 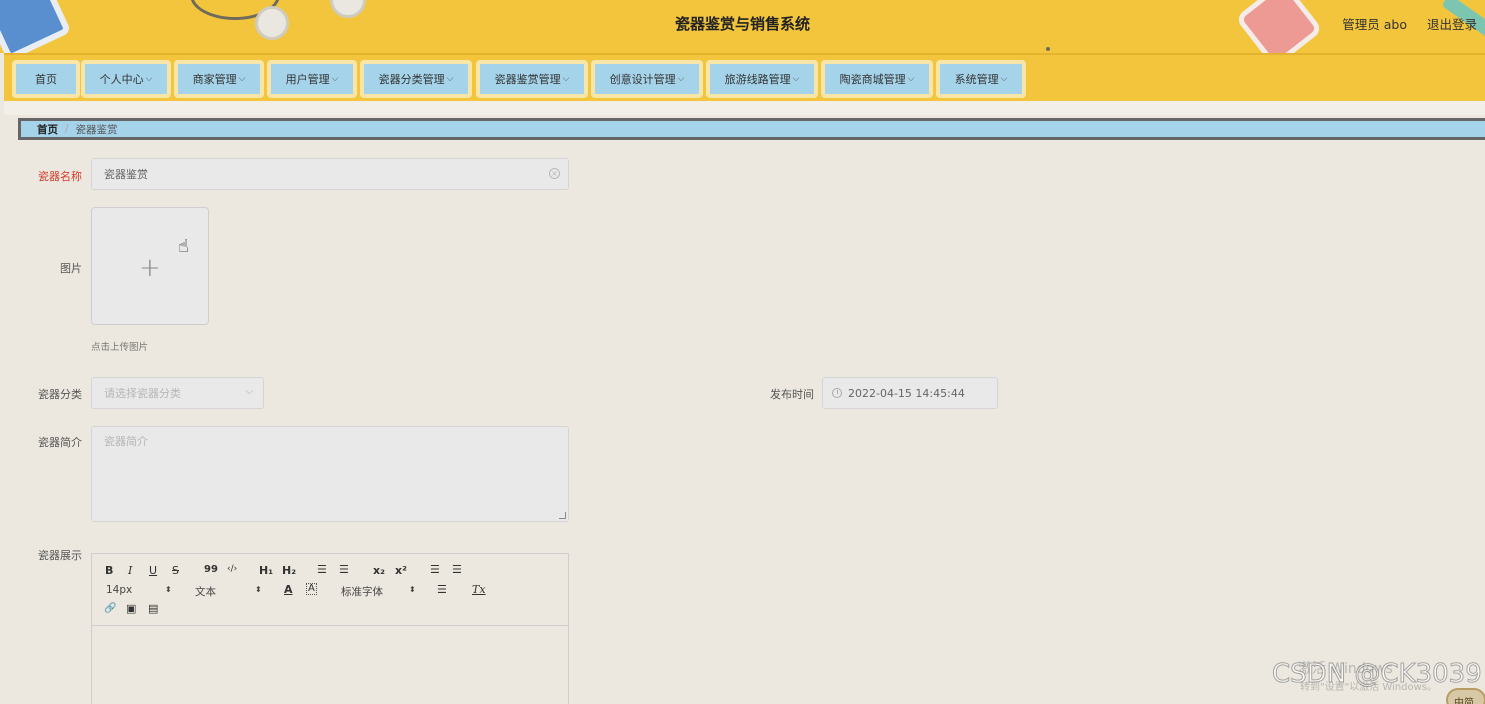 I want to click on user-area: 管理员 abo 退出登录, so click(x=1401, y=23).